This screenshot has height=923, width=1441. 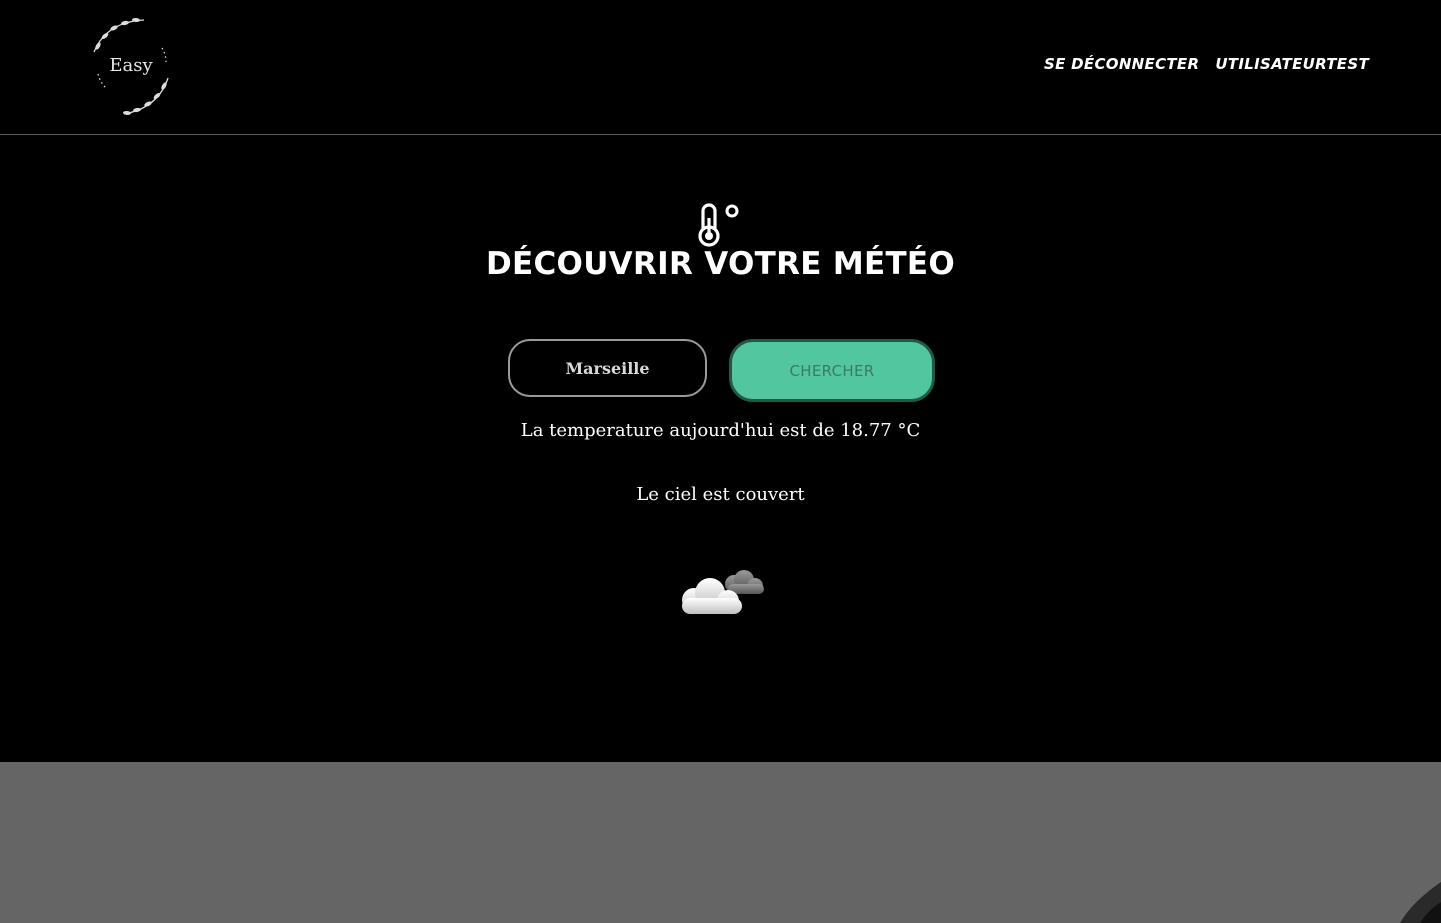 What do you see at coordinates (719, 225) in the screenshot?
I see `thermometer-degree-icon` at bounding box center [719, 225].